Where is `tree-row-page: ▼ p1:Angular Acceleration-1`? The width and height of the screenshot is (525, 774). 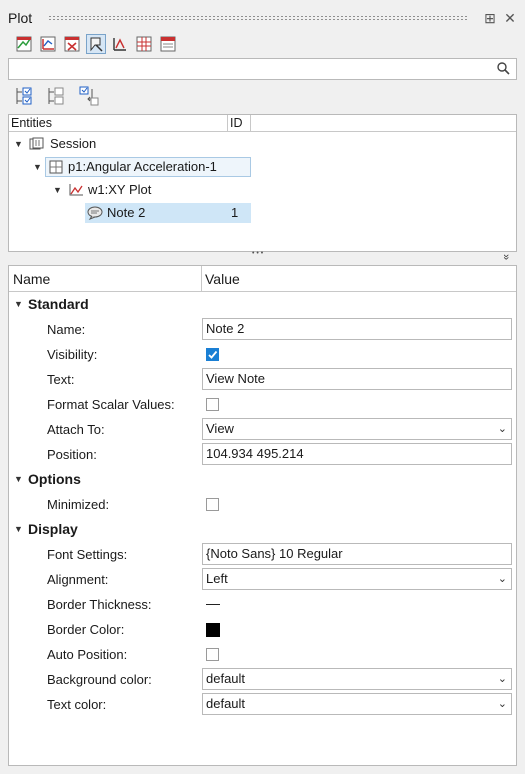
tree-row-page: ▼ p1:Angular Acceleration-1 is located at coordinates (262, 167).